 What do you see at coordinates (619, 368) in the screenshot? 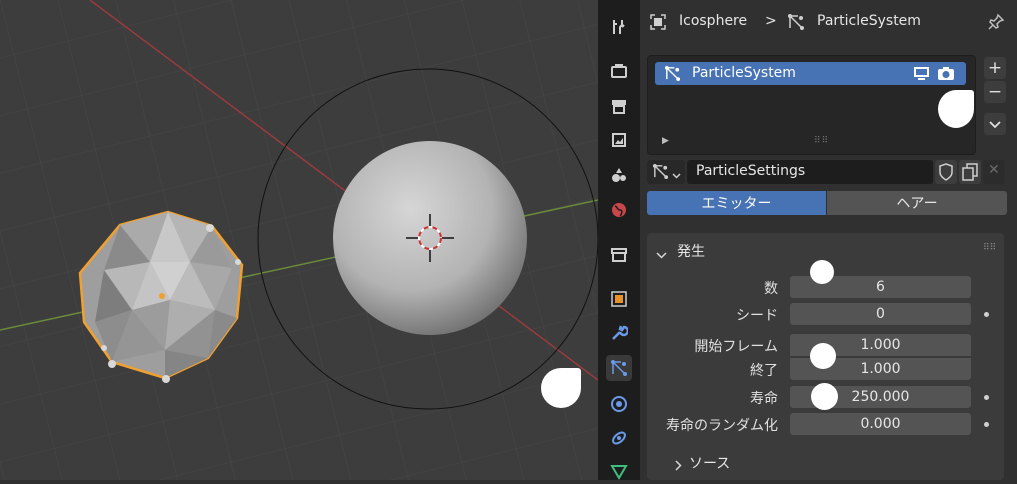
I see `particles-tab-icon` at bounding box center [619, 368].